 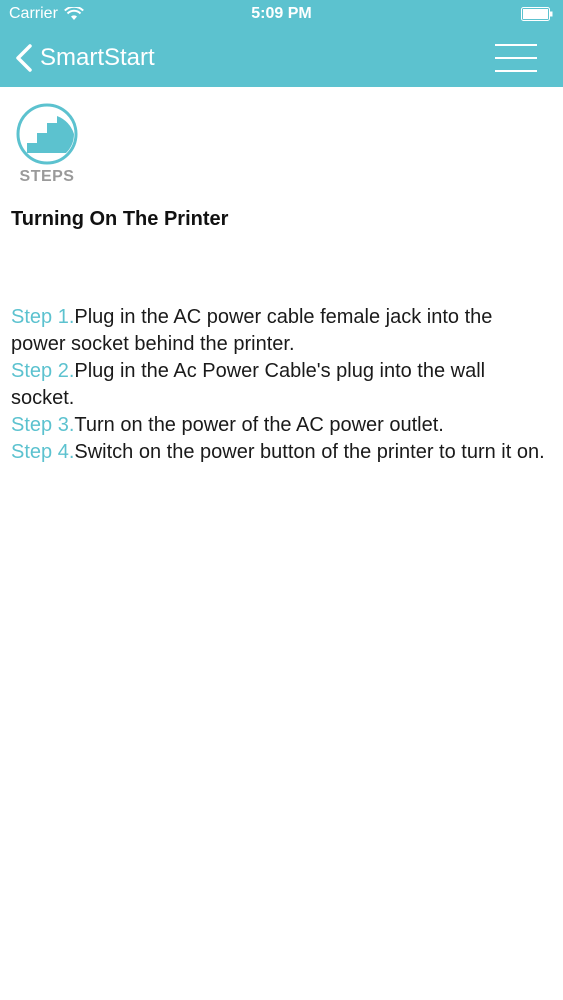 What do you see at coordinates (281, 58) in the screenshot?
I see `nav-bar: SmartStart` at bounding box center [281, 58].